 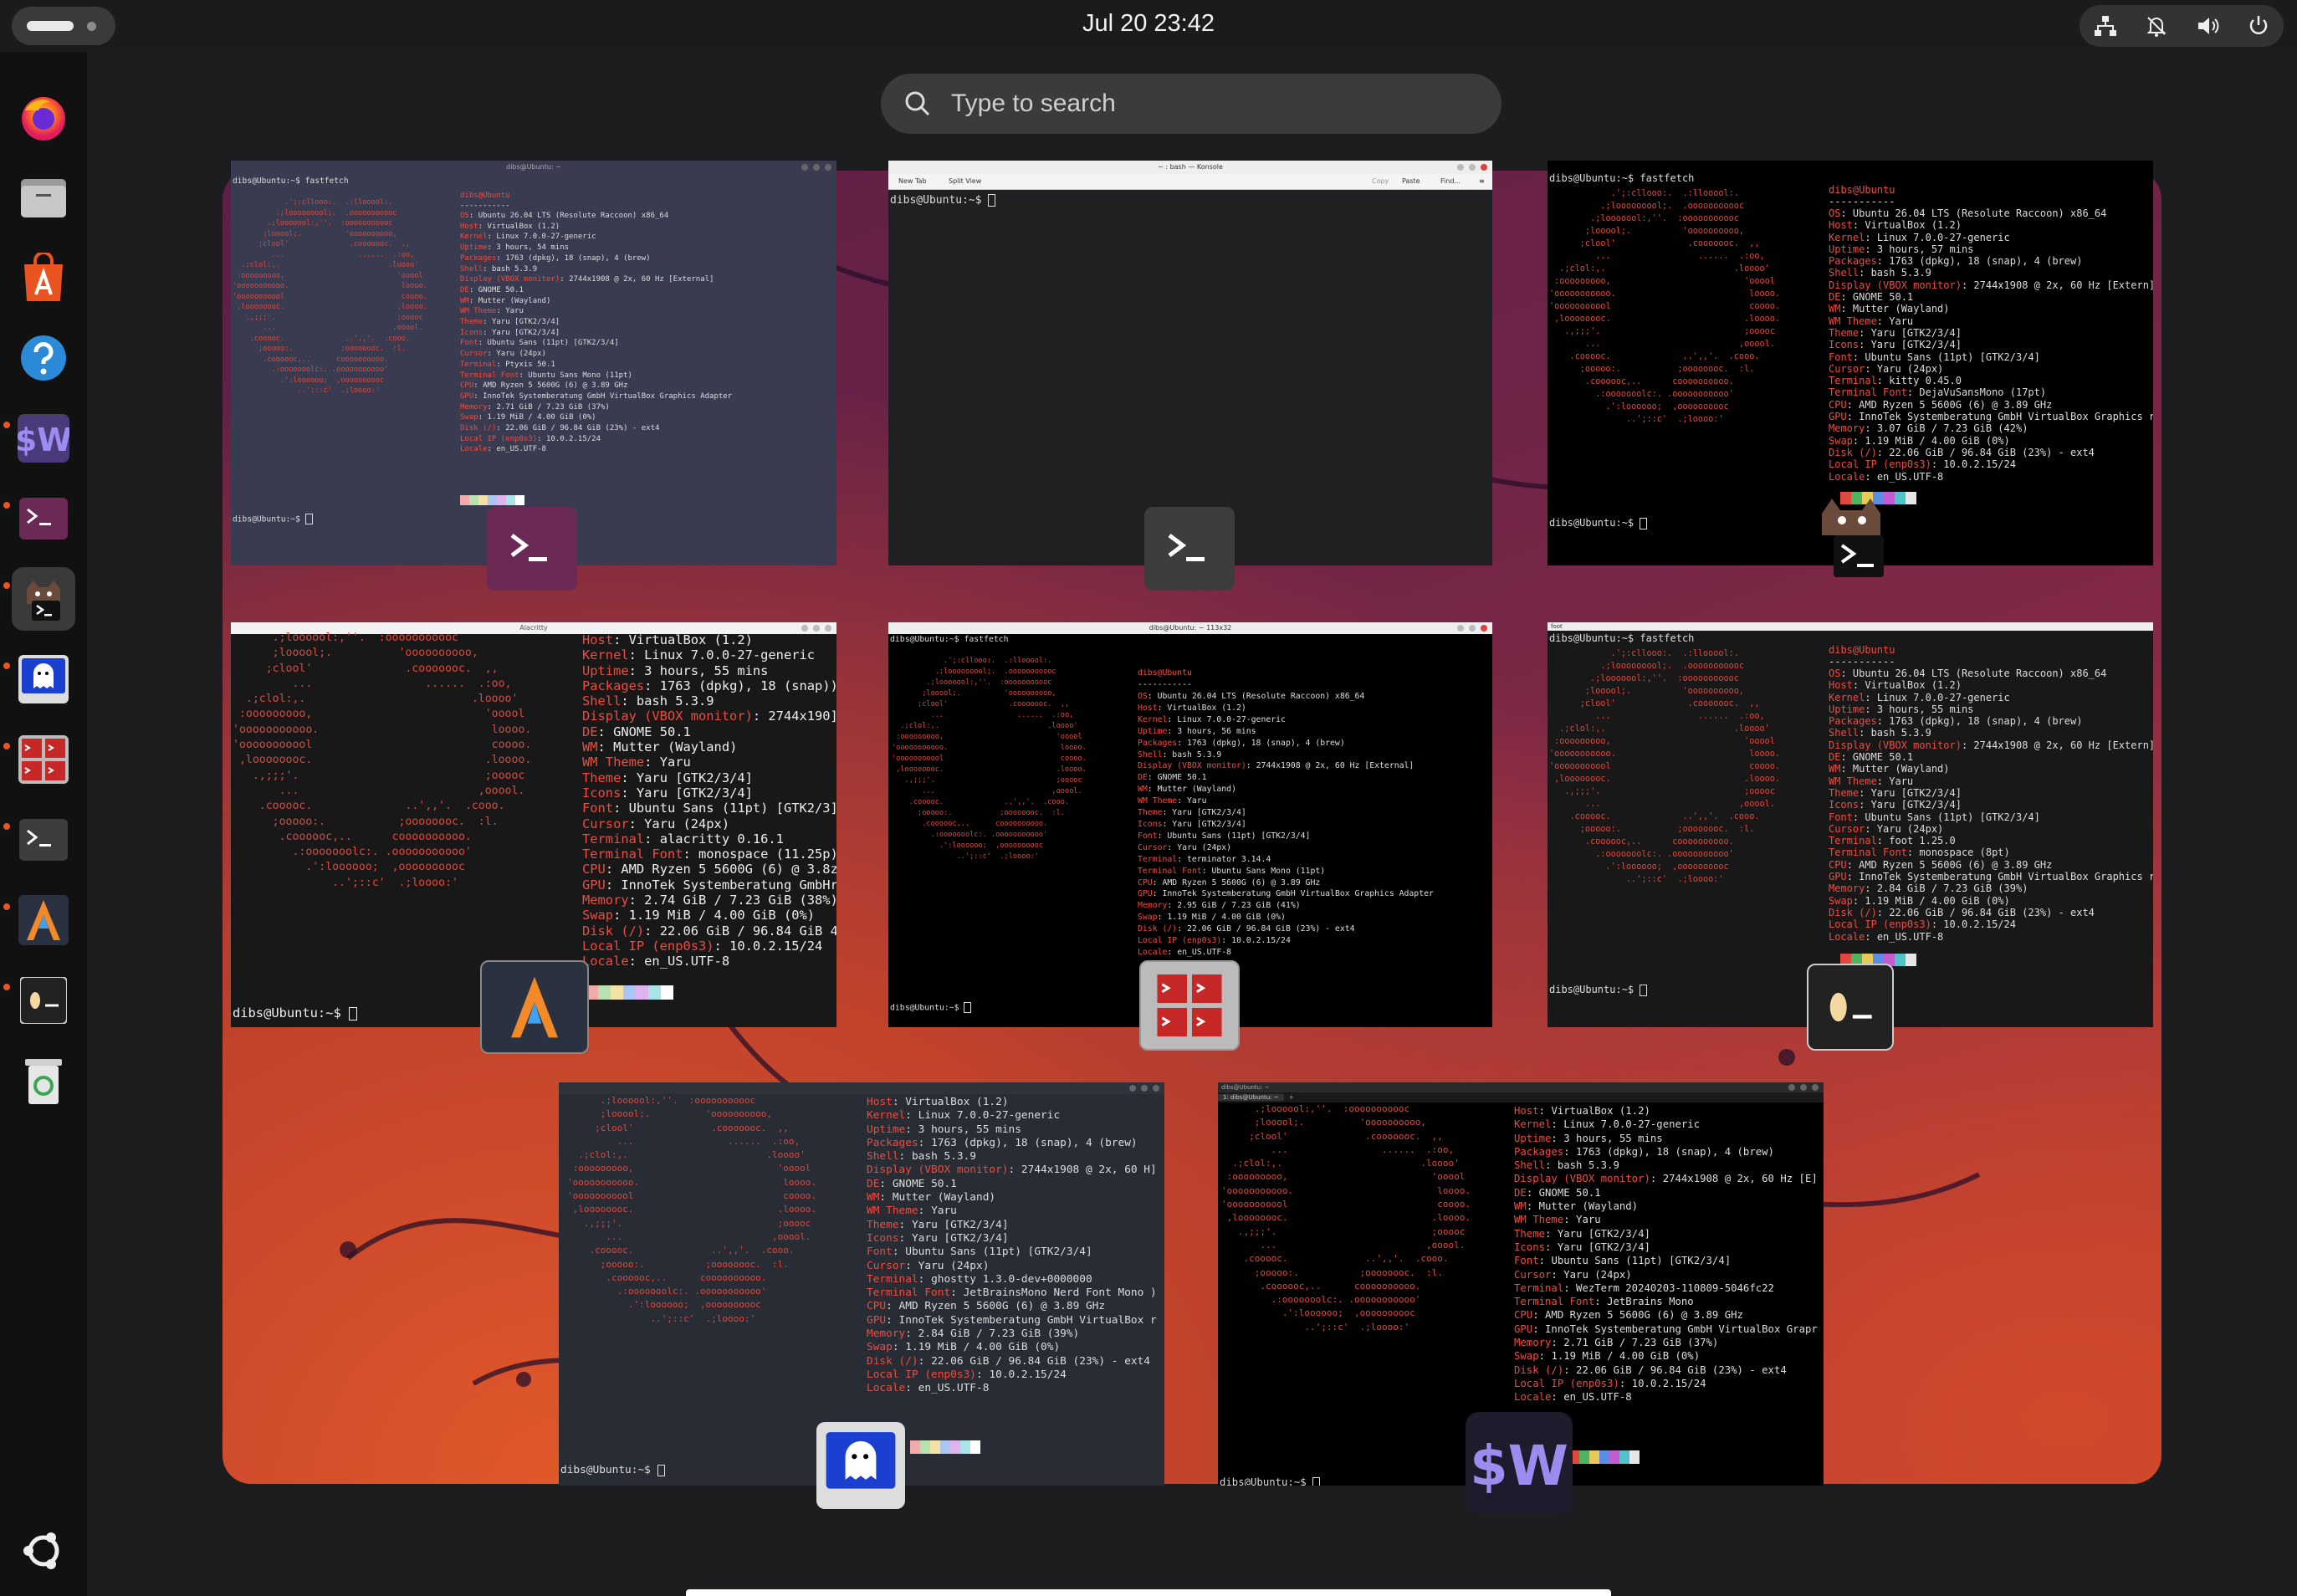 I want to click on fetch-info-row: Font: Ubuntu Sans (11pt) [GTK2/3/4], so click(x=1623, y=1261).